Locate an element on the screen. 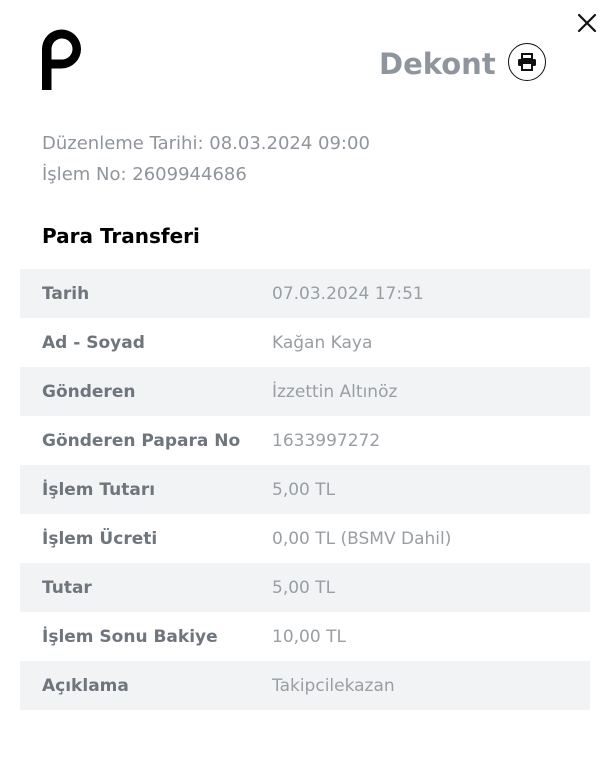 Image resolution: width=613 pixels, height=768 pixels. row-value: 0,00 TL (BSMV Dahil) is located at coordinates (362, 538).